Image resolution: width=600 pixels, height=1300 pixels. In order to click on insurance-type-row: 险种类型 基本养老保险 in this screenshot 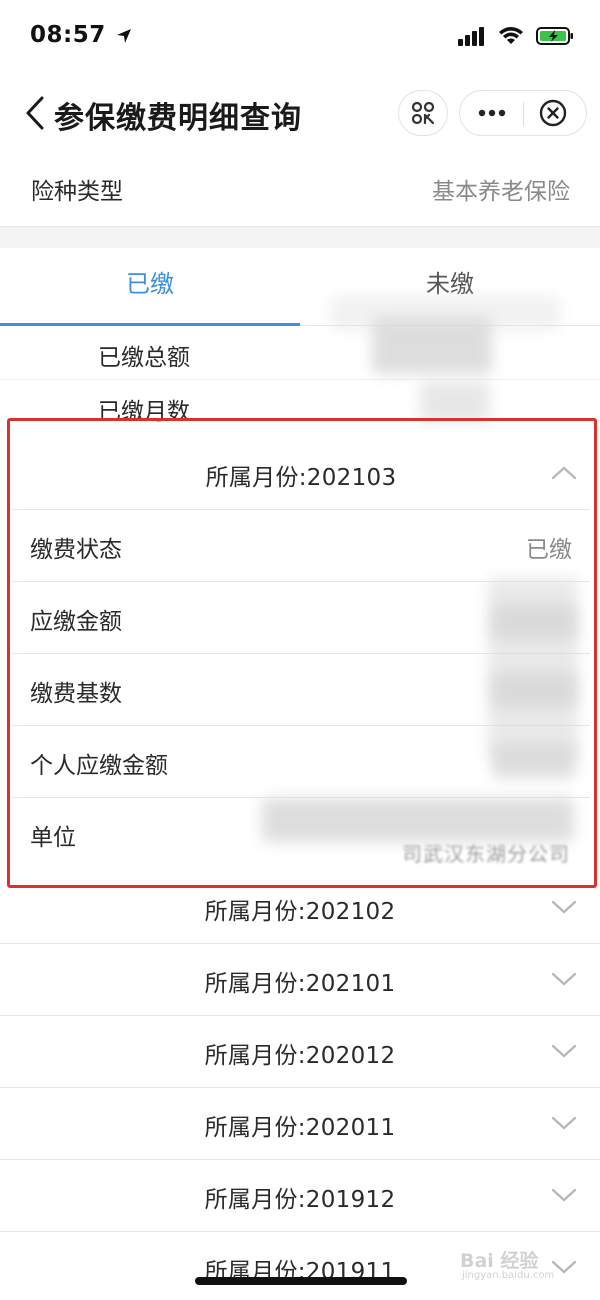, I will do `click(300, 189)`.